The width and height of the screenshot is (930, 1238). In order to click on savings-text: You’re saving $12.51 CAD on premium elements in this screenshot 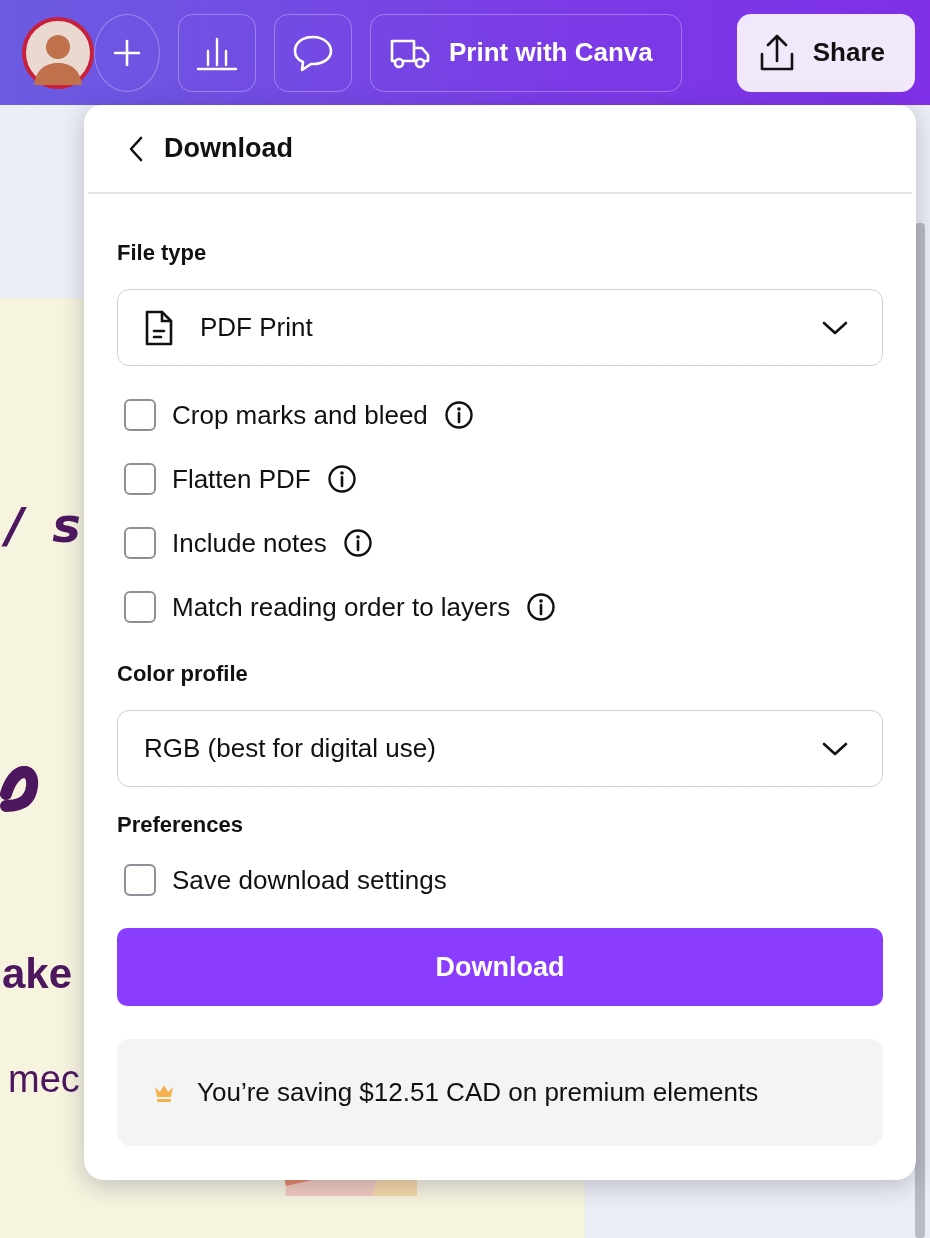, I will do `click(478, 1092)`.